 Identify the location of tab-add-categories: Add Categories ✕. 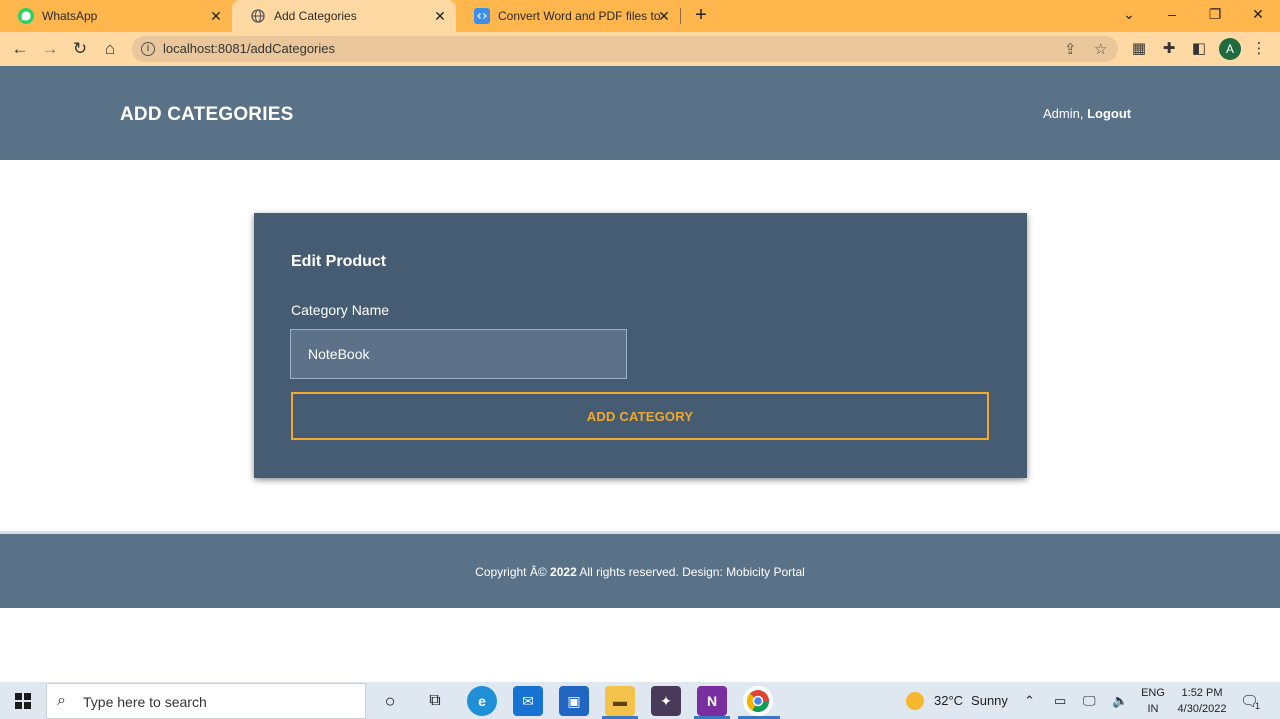
(344, 16).